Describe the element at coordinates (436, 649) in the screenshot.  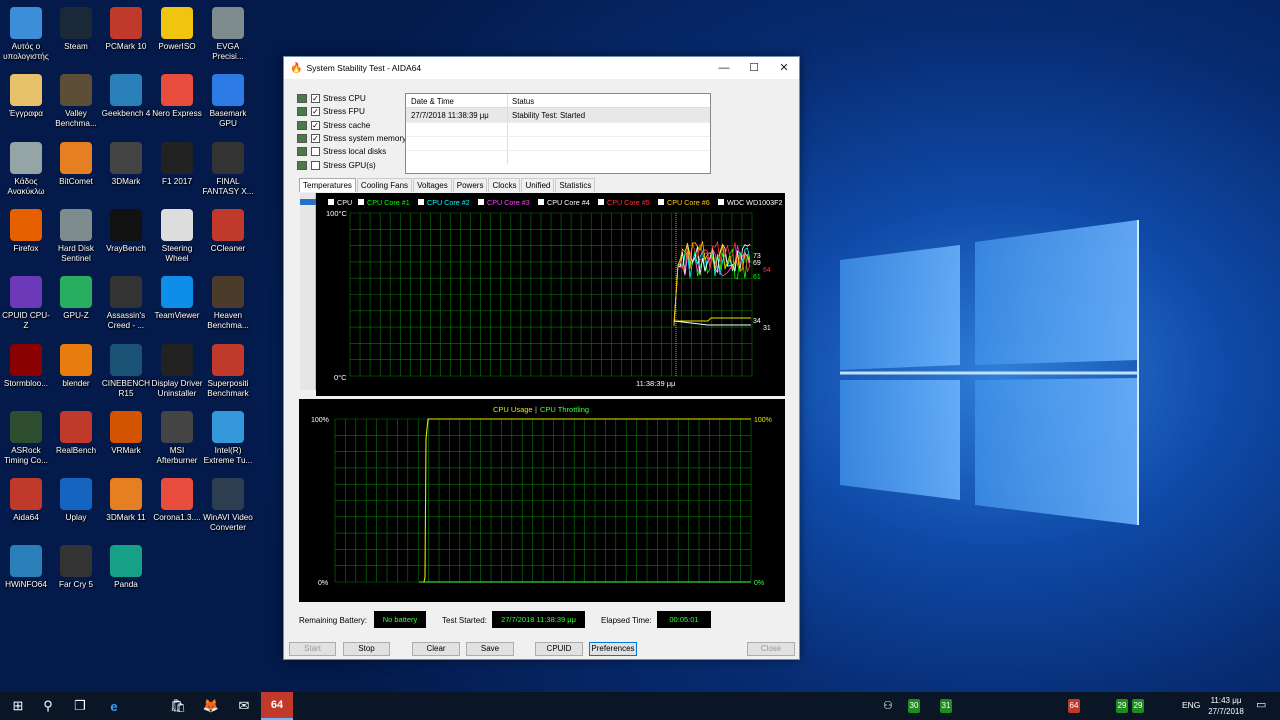
I see `clear-button: Clear` at that location.